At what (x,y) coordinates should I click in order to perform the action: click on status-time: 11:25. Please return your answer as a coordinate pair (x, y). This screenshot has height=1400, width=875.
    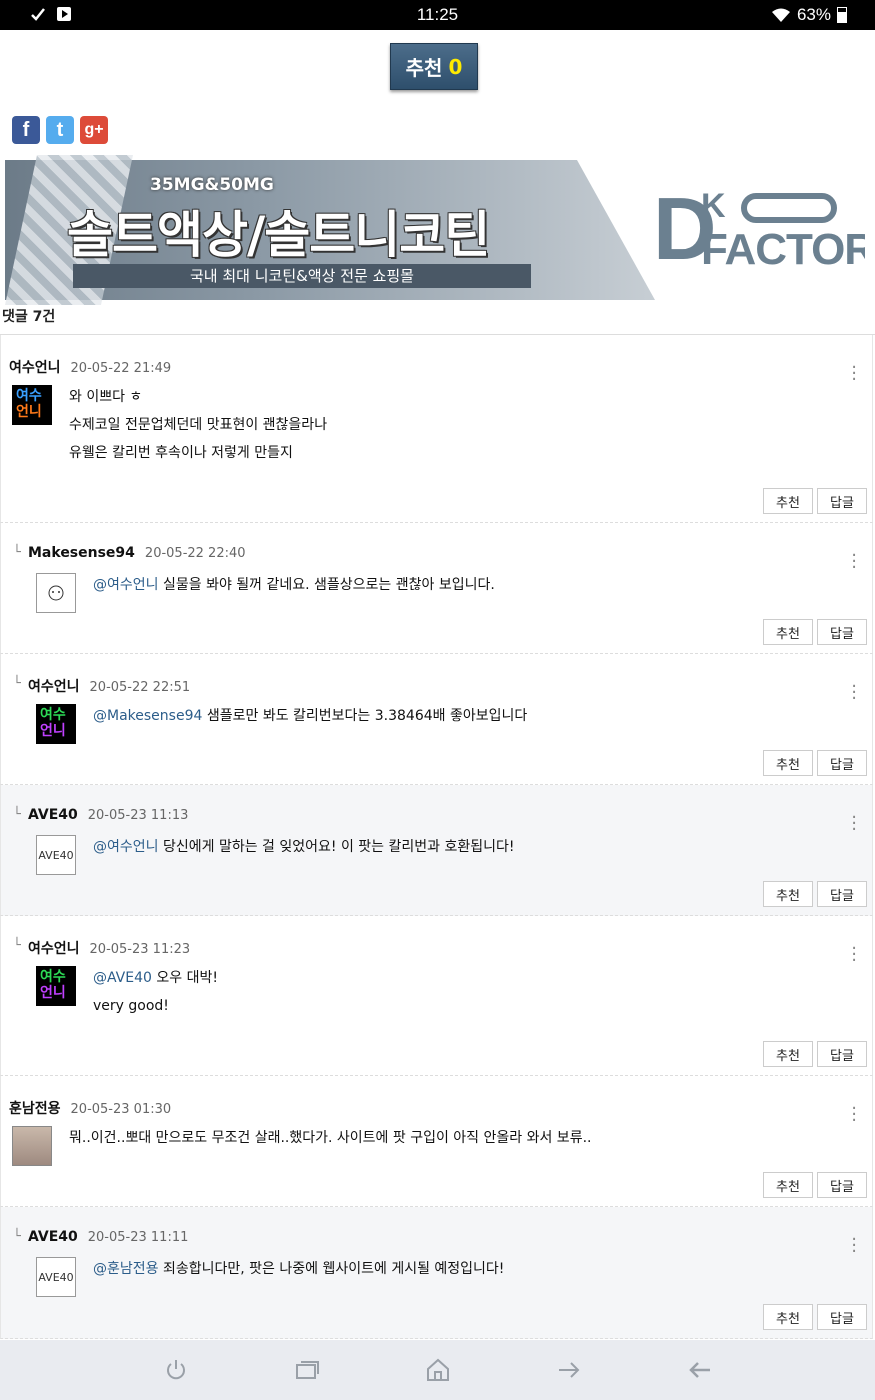
    Looking at the image, I should click on (437, 14).